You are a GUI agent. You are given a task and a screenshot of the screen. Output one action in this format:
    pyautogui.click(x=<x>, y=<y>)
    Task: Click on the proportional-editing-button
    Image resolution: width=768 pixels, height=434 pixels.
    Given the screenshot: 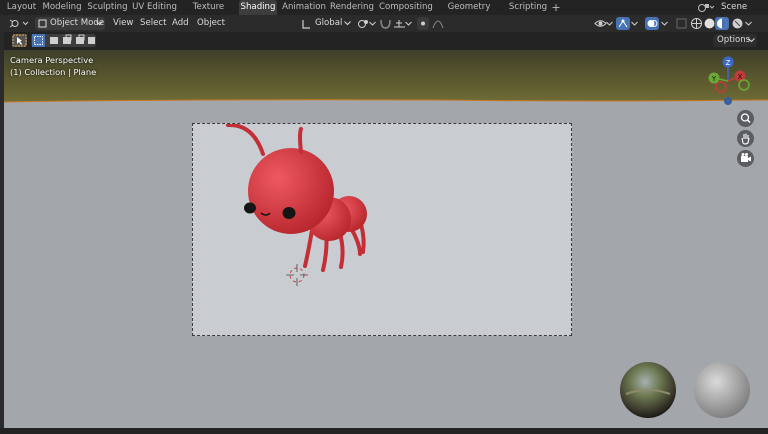 What is the action you would take?
    pyautogui.click(x=423, y=23)
    